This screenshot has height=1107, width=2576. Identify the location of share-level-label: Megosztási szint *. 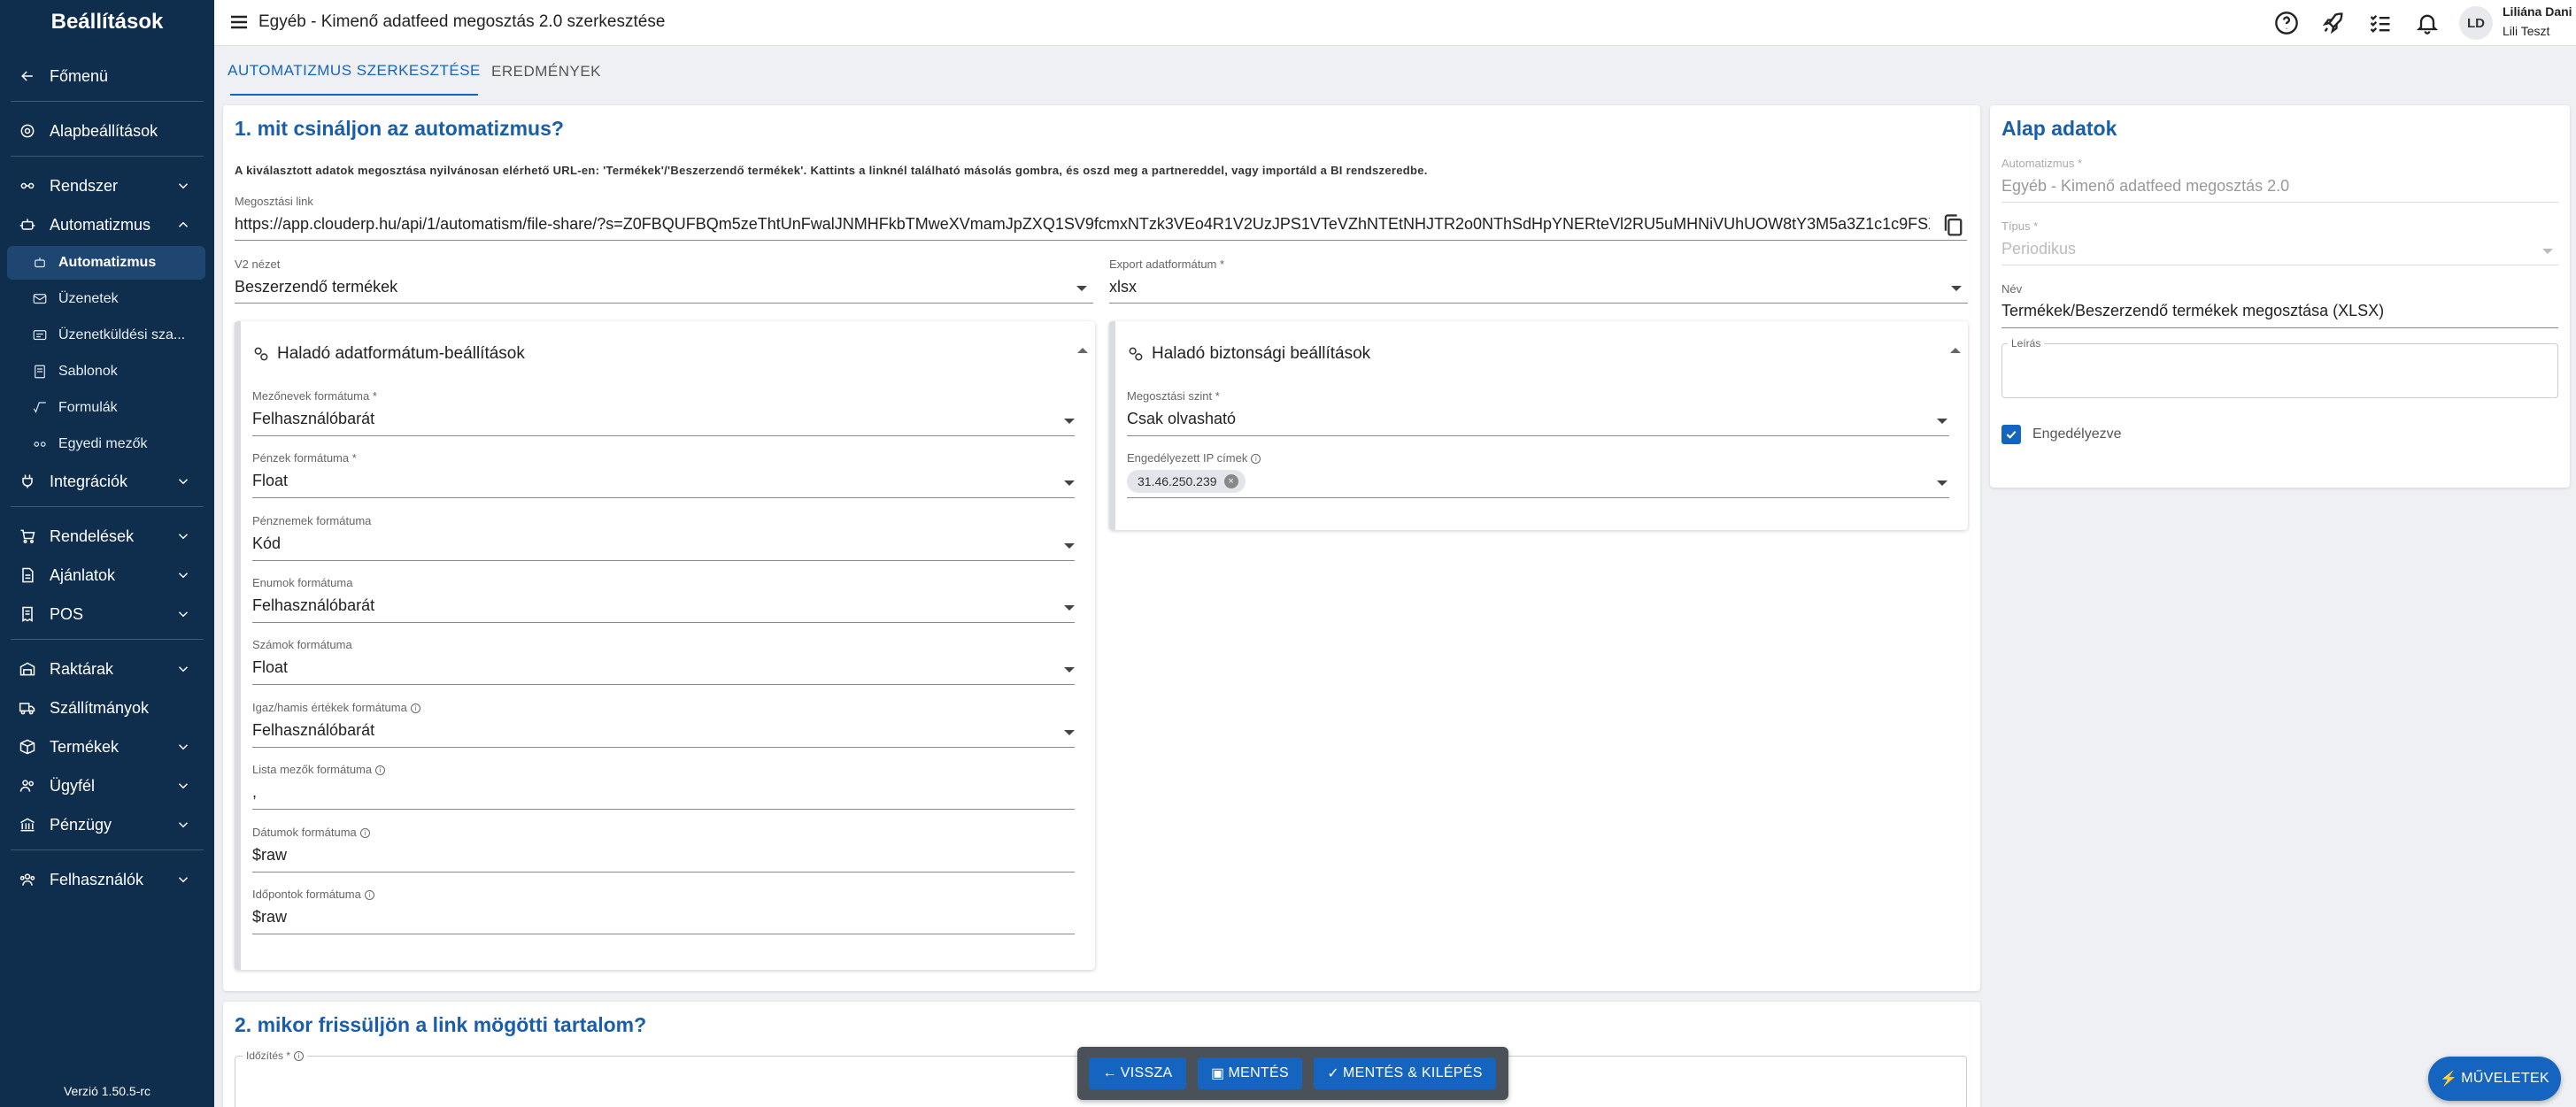
(1173, 396).